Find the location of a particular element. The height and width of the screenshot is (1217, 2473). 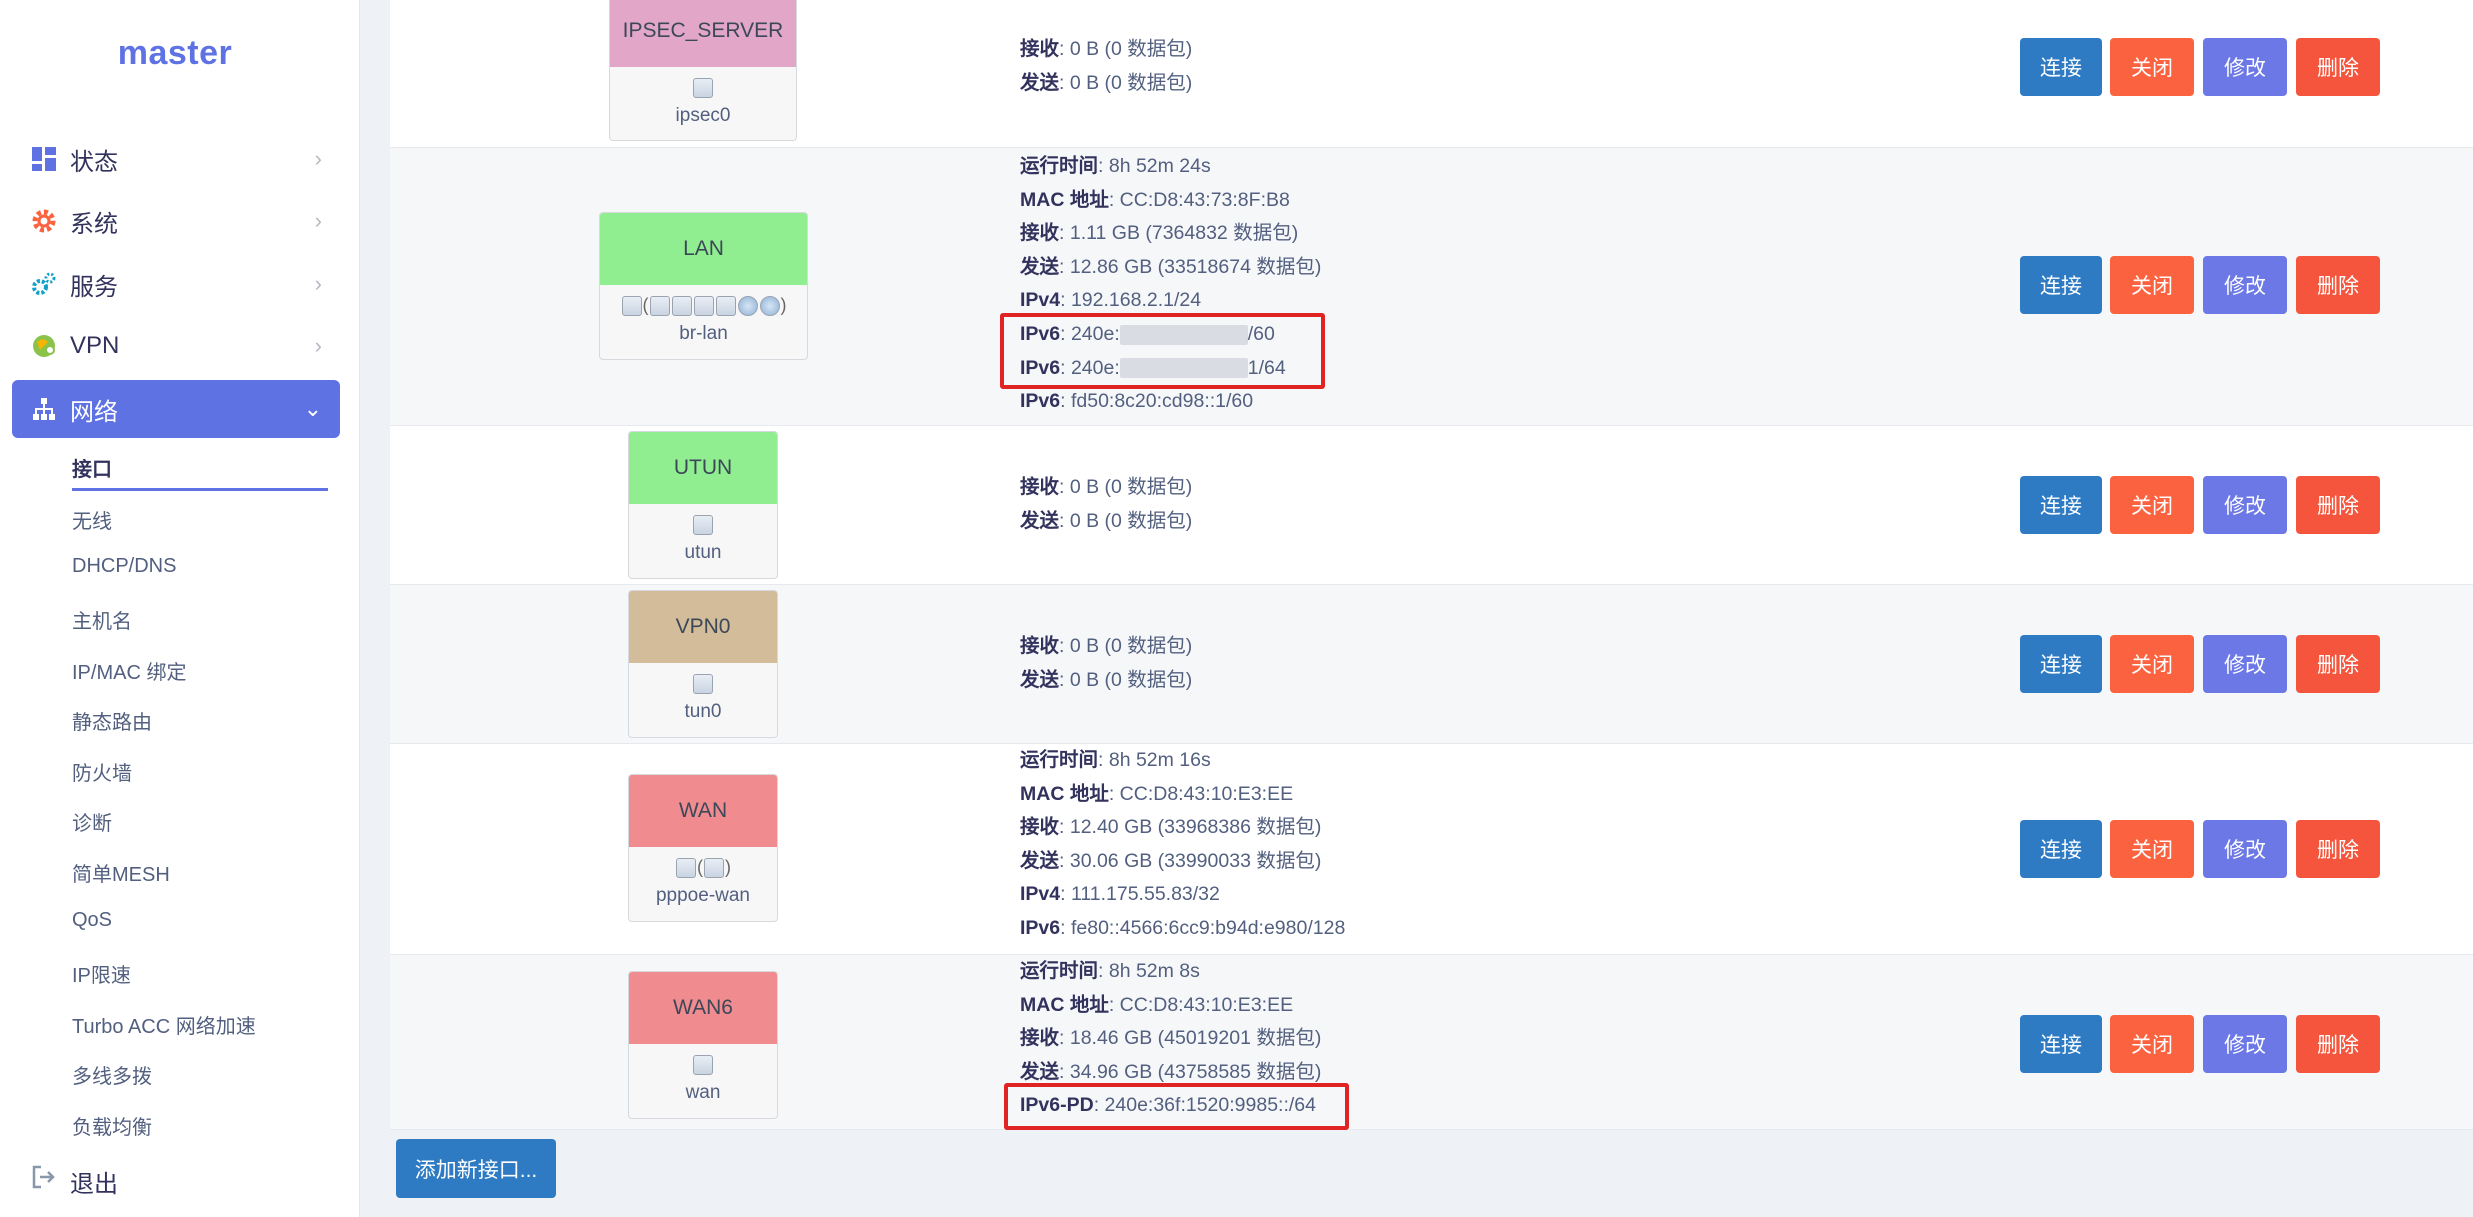

interface-name: LAN is located at coordinates (703, 249).